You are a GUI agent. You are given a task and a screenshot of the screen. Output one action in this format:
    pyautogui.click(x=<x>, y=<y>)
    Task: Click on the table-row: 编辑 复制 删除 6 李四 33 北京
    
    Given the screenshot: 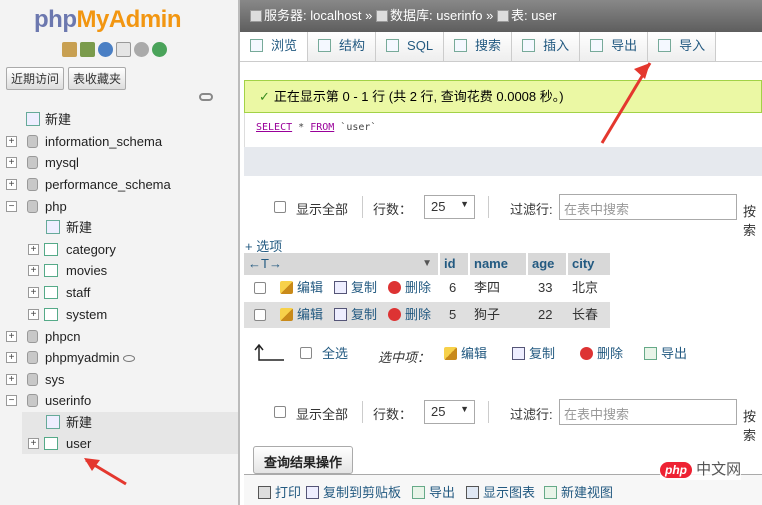 What is the action you would take?
    pyautogui.click(x=427, y=288)
    